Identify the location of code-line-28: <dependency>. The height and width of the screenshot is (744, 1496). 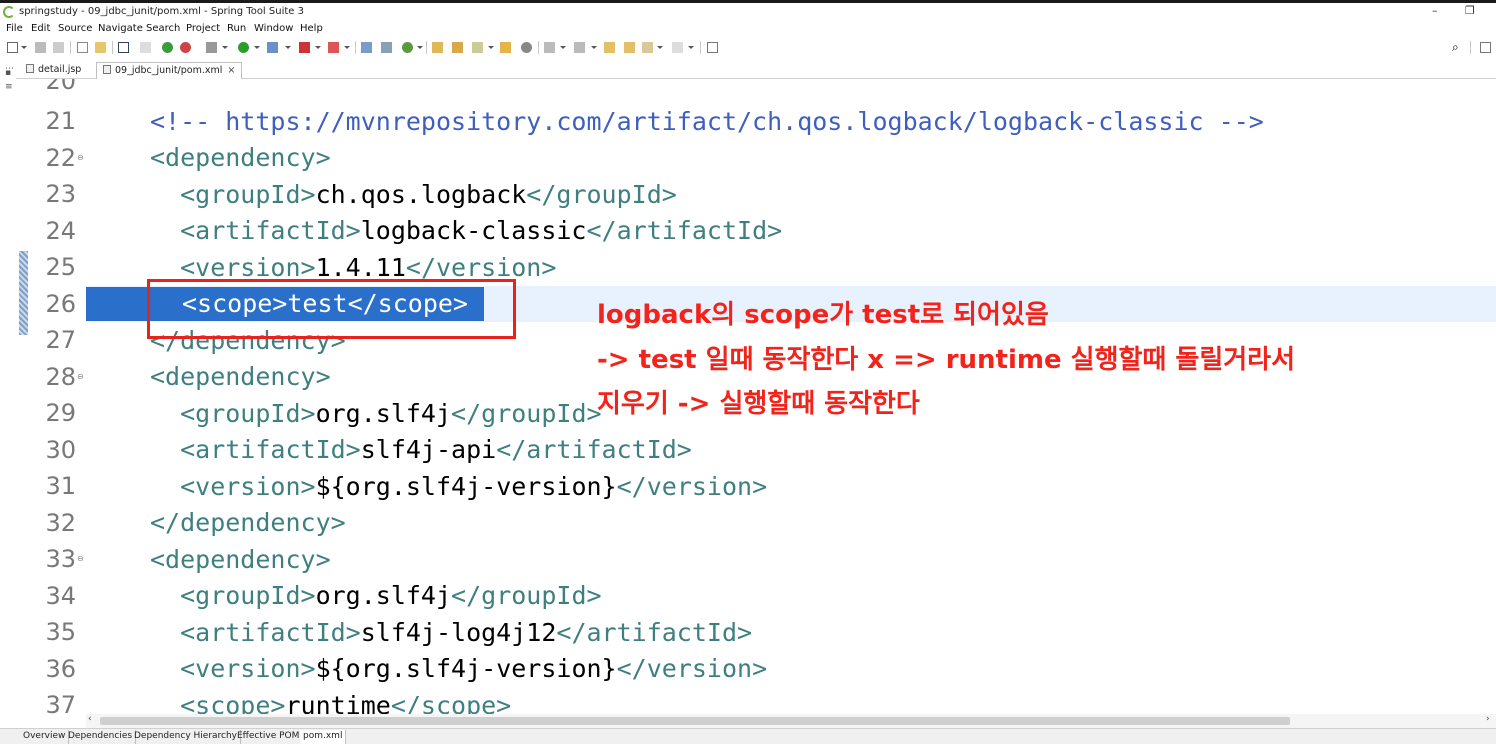
(240, 376).